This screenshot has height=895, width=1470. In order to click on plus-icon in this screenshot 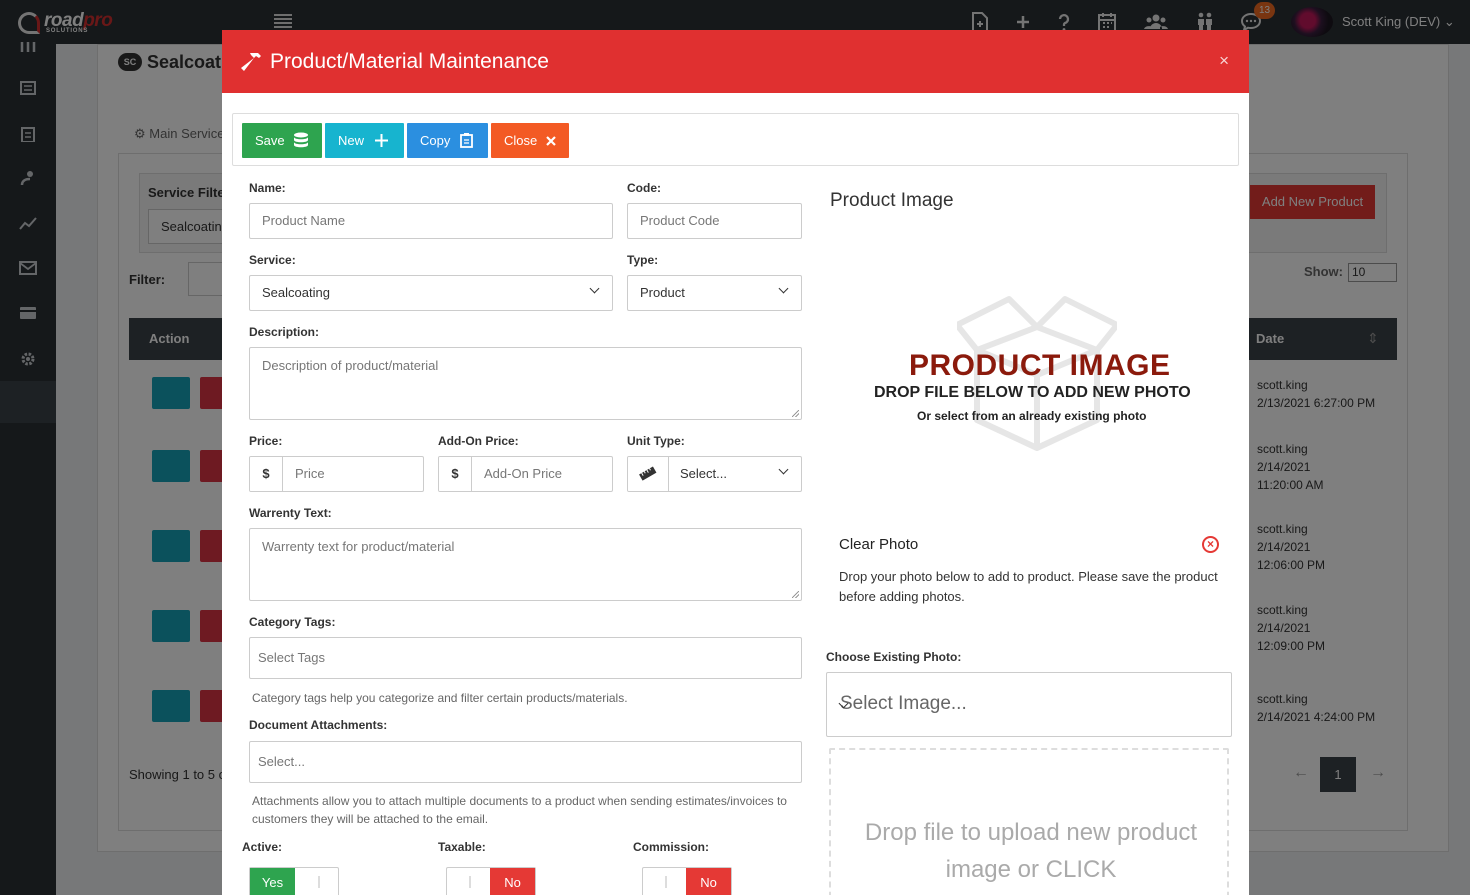, I will do `click(381, 140)`.